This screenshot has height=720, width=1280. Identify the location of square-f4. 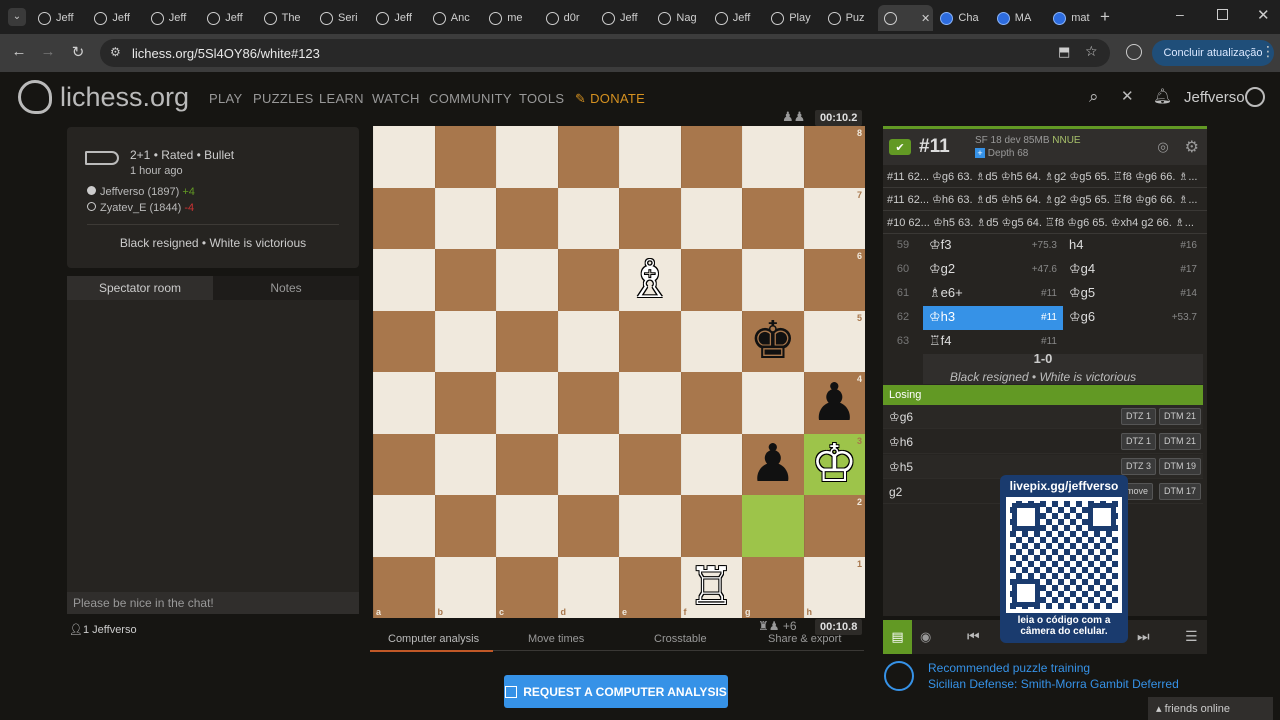
(711, 403).